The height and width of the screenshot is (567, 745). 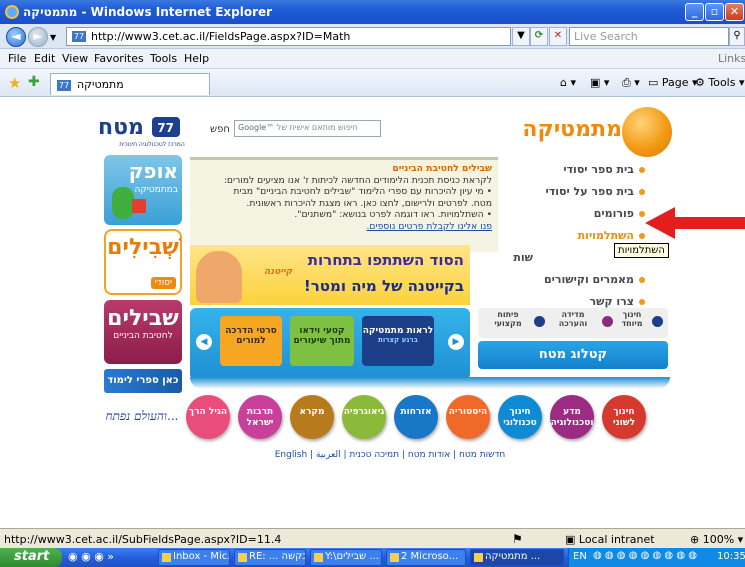 I want to click on banner-subtitle: בקייטנה של מיה ומטר!, so click(x=383, y=286).